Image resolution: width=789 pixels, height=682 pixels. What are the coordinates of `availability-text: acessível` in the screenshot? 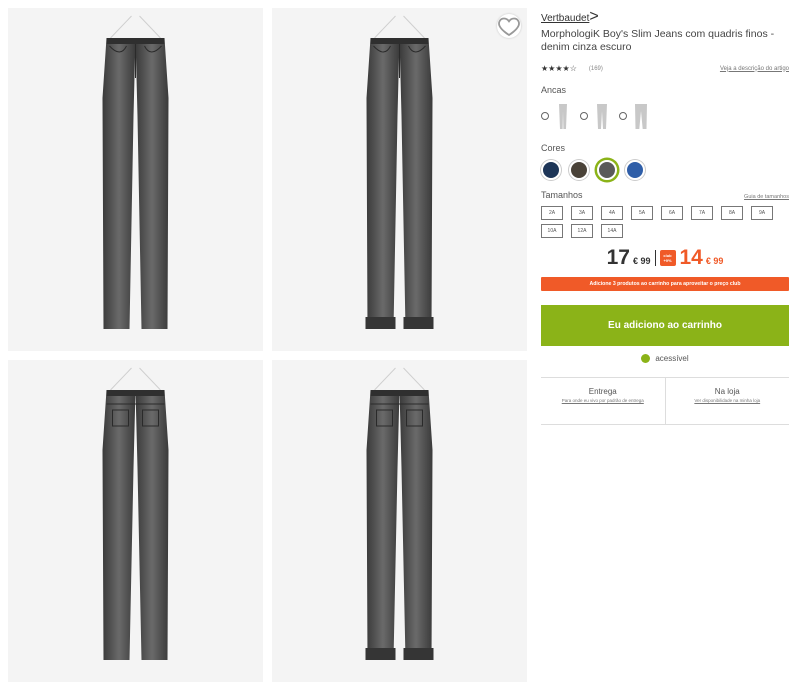 It's located at (672, 358).